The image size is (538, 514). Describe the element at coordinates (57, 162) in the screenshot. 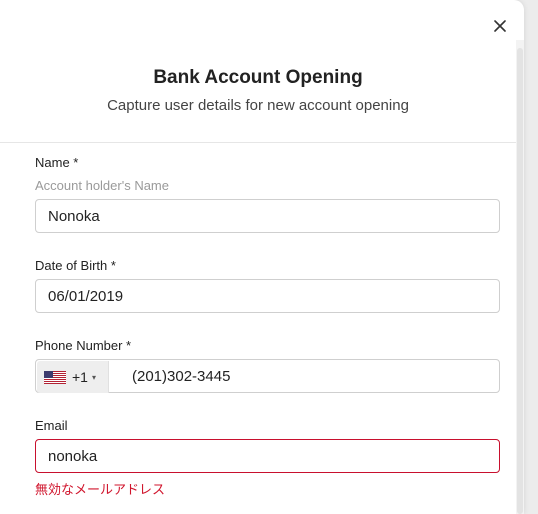

I see `name-label: Name *` at that location.